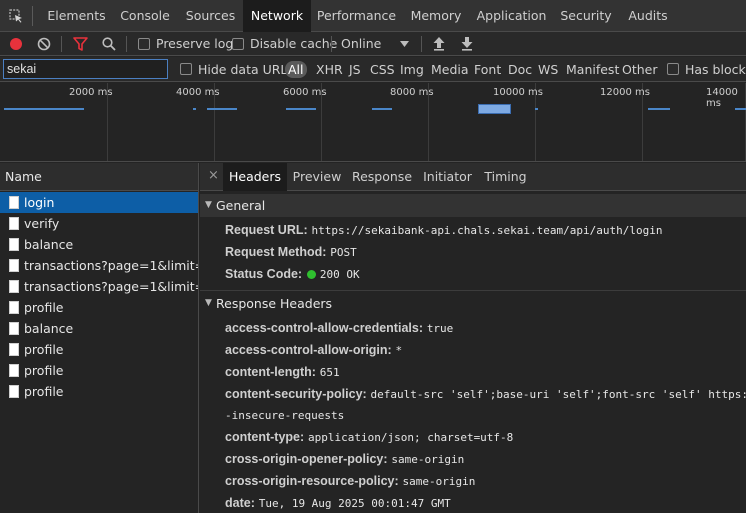  Describe the element at coordinates (412, 92) in the screenshot. I see `tick-label: 8000 ms` at that location.